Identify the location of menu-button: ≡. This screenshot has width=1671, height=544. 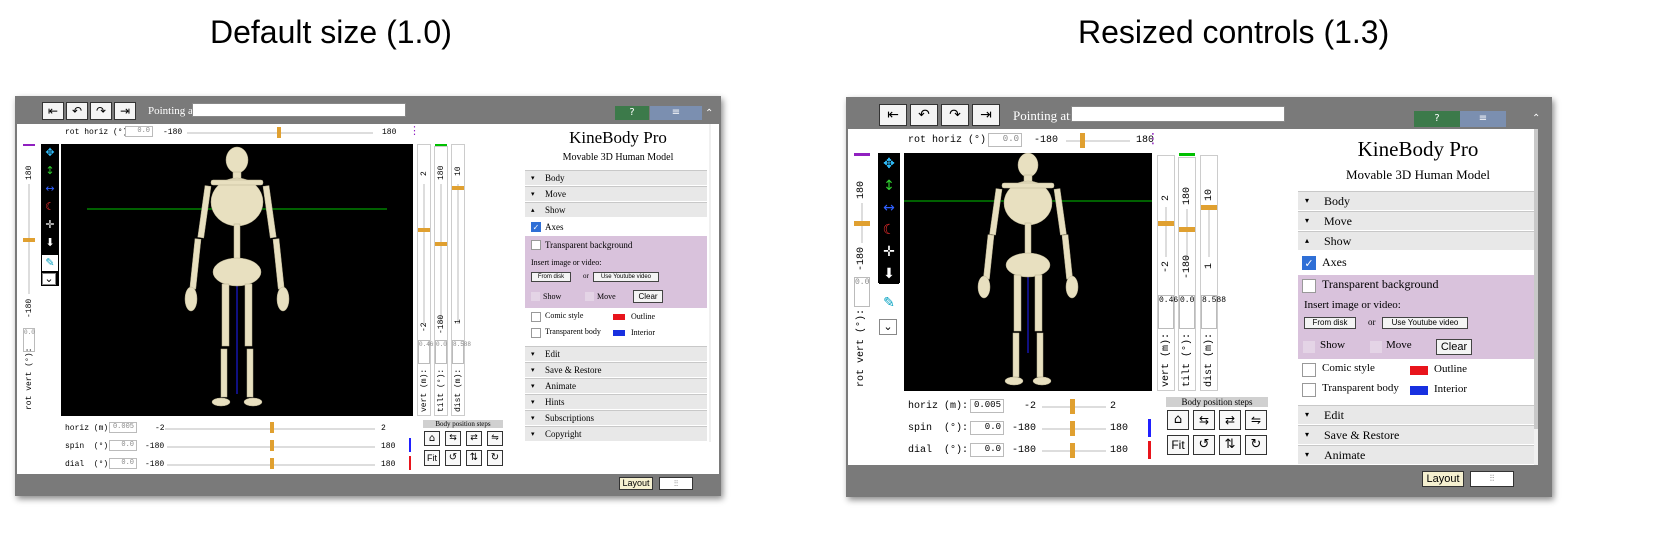
(676, 113).